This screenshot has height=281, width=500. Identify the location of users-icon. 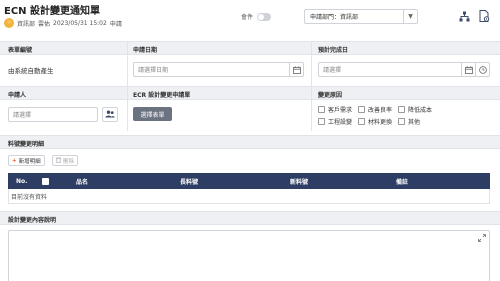
(110, 115).